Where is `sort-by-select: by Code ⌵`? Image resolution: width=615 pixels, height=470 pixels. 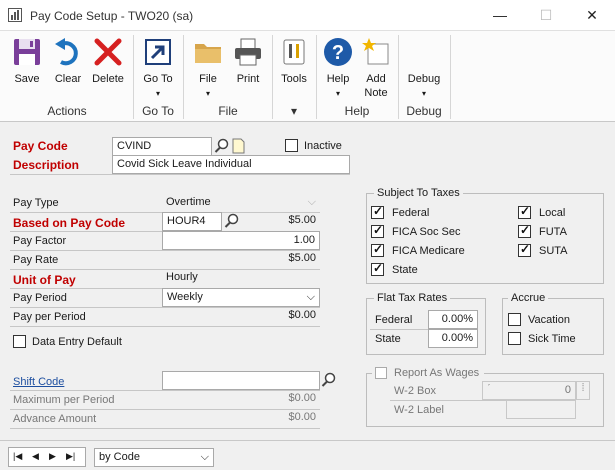
sort-by-select: by Code ⌵ is located at coordinates (154, 457).